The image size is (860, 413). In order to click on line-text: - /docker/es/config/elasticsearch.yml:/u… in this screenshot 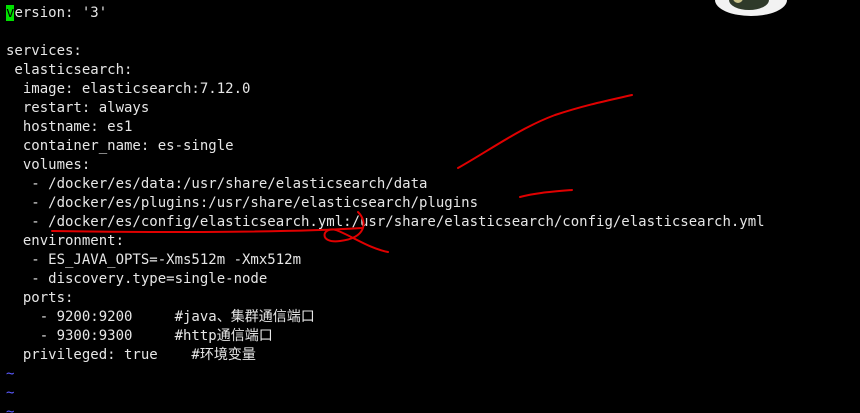, I will do `click(385, 222)`.